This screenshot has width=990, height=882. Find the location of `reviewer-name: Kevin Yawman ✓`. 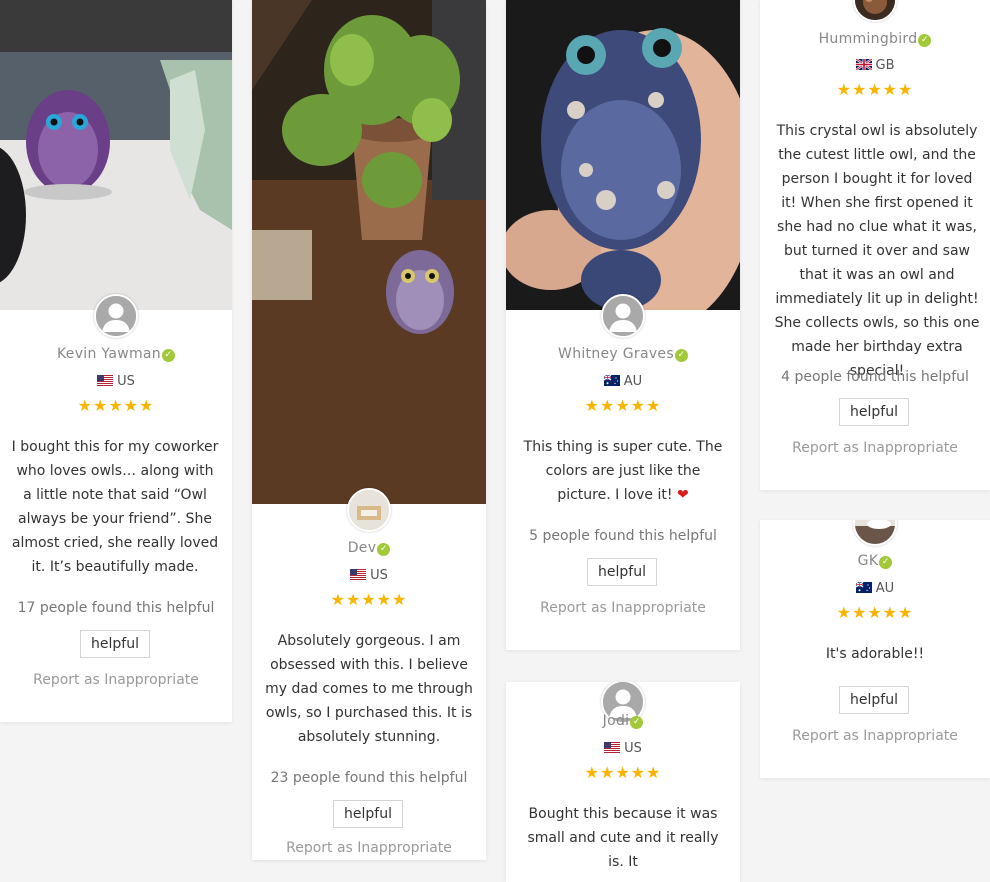

reviewer-name: Kevin Yawman ✓ is located at coordinates (116, 354).